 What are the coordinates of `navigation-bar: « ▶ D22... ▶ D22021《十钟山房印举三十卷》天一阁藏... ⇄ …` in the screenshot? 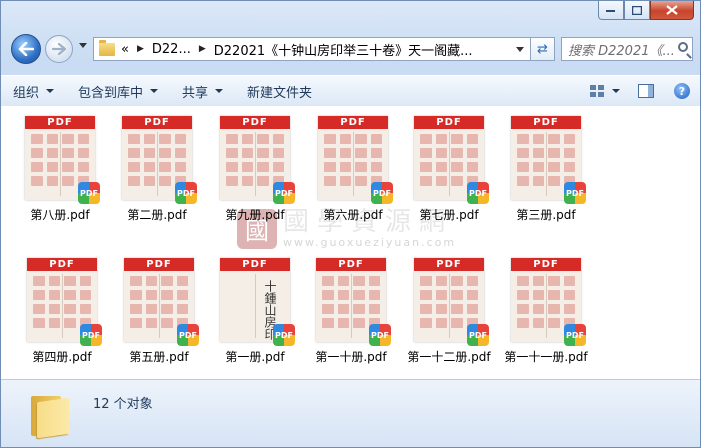 It's located at (351, 50).